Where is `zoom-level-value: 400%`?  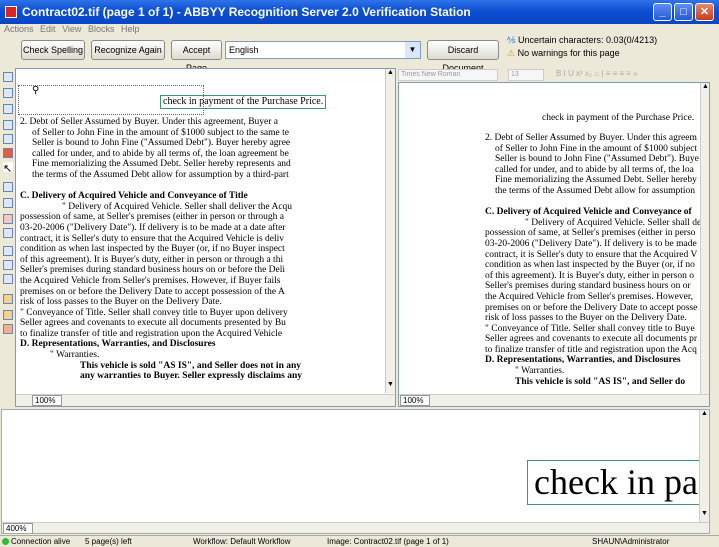 zoom-level-value: 400% is located at coordinates (16, 528).